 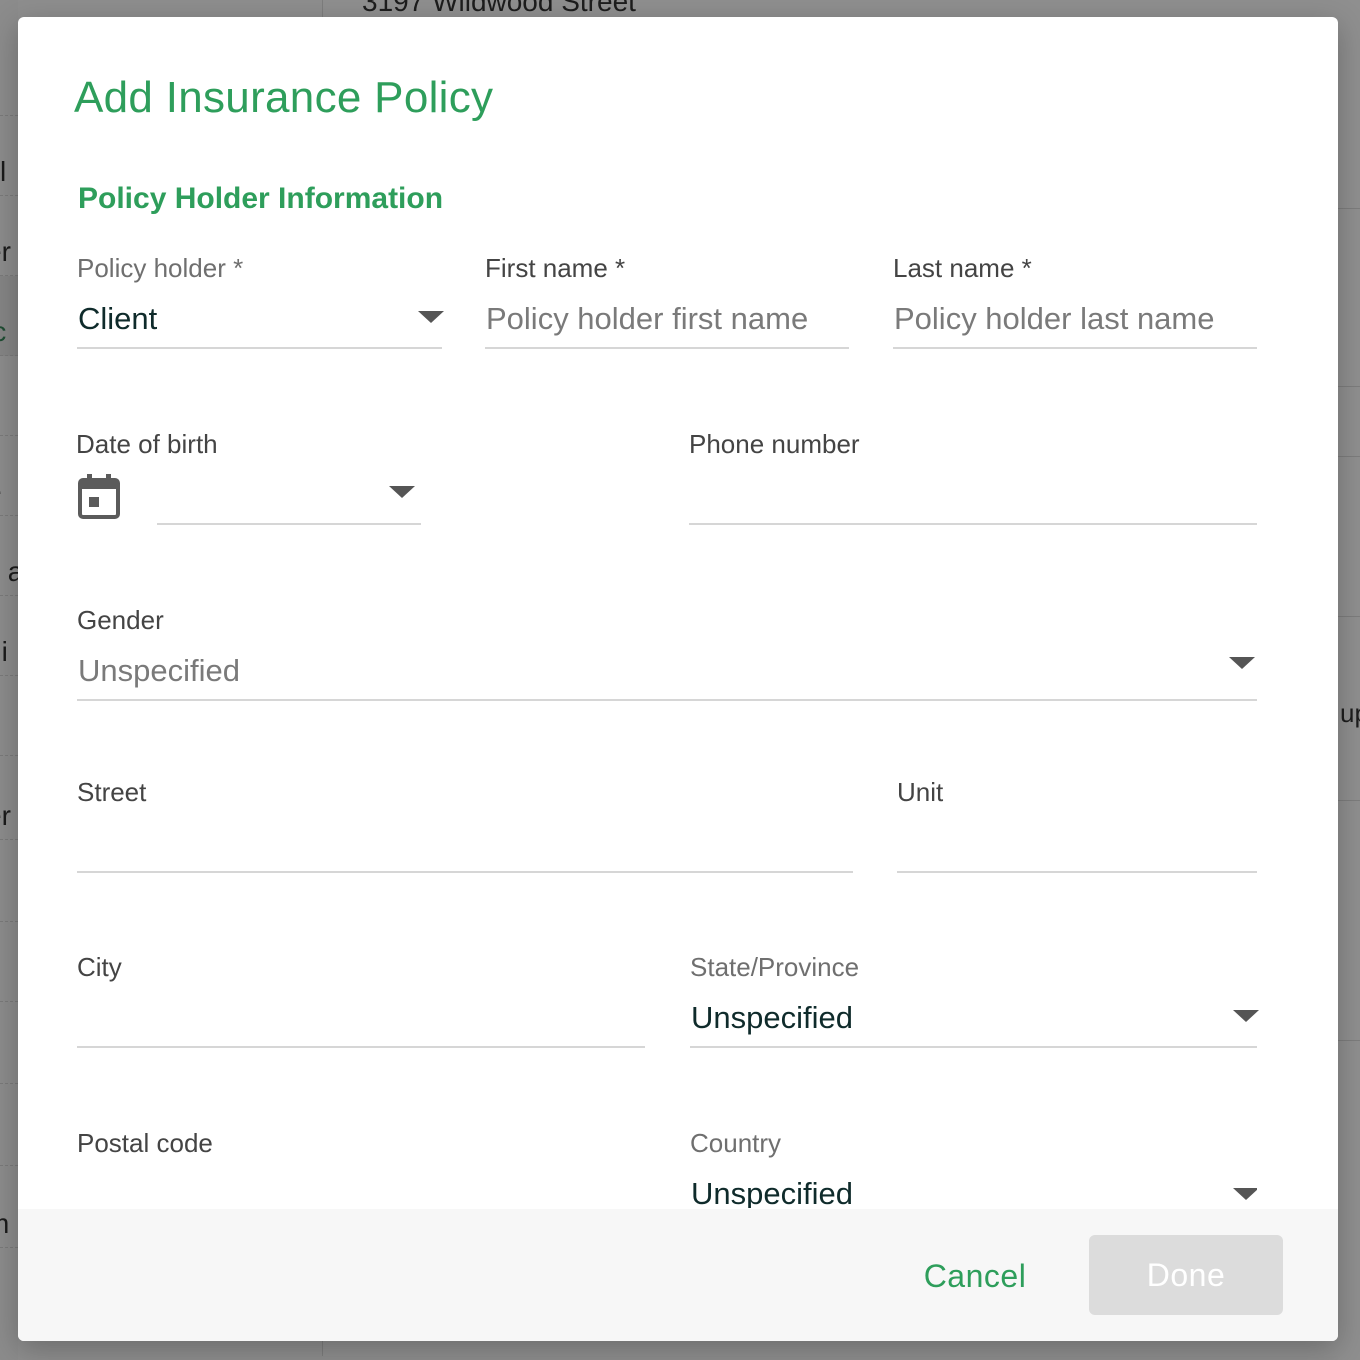 What do you see at coordinates (4, 651) in the screenshot?
I see `background-sidebar-text: di` at bounding box center [4, 651].